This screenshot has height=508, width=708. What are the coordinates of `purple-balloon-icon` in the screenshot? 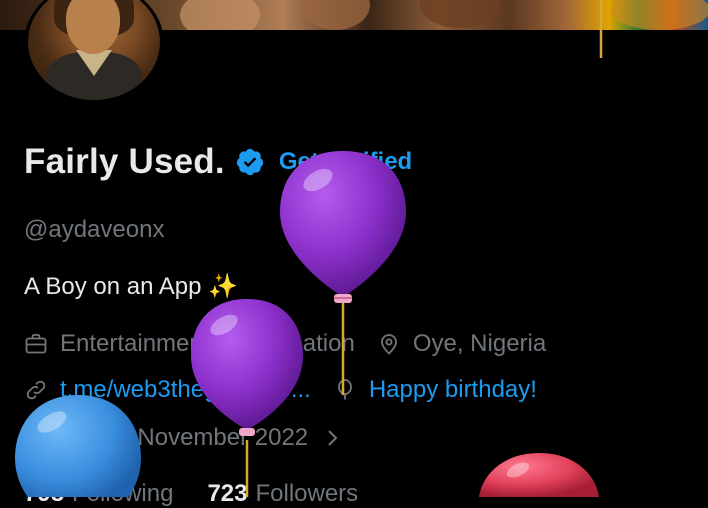 It's located at (343, 273).